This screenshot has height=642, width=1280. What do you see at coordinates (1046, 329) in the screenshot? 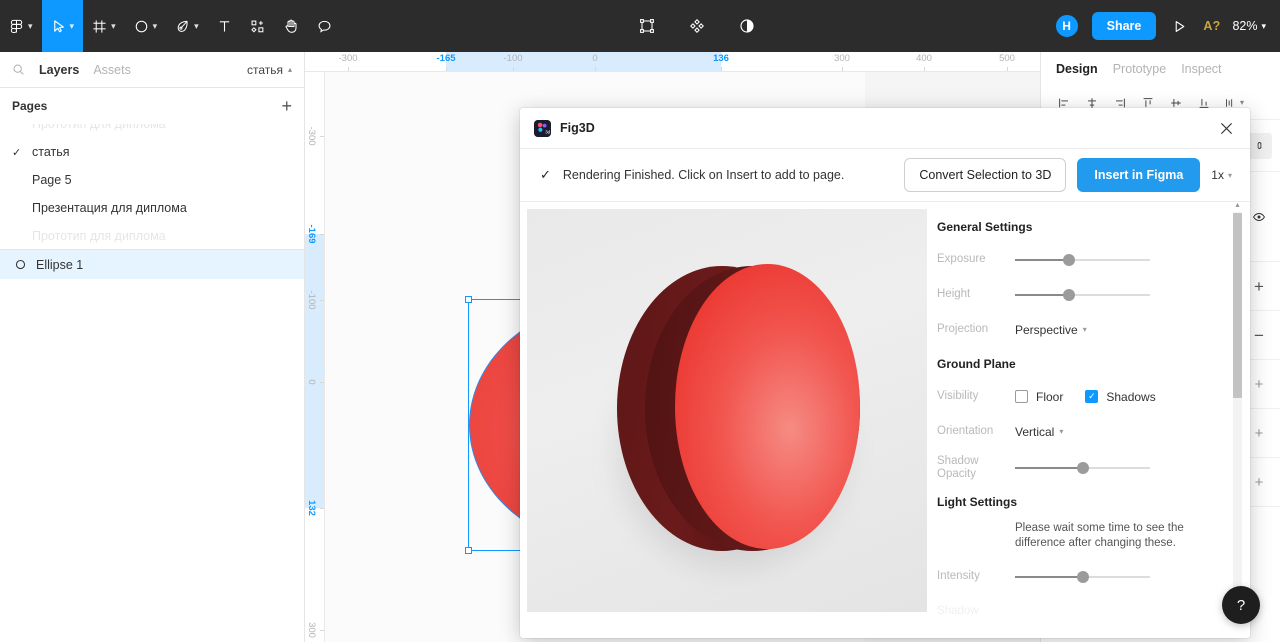
I see `projection-value: Perspective` at bounding box center [1046, 329].